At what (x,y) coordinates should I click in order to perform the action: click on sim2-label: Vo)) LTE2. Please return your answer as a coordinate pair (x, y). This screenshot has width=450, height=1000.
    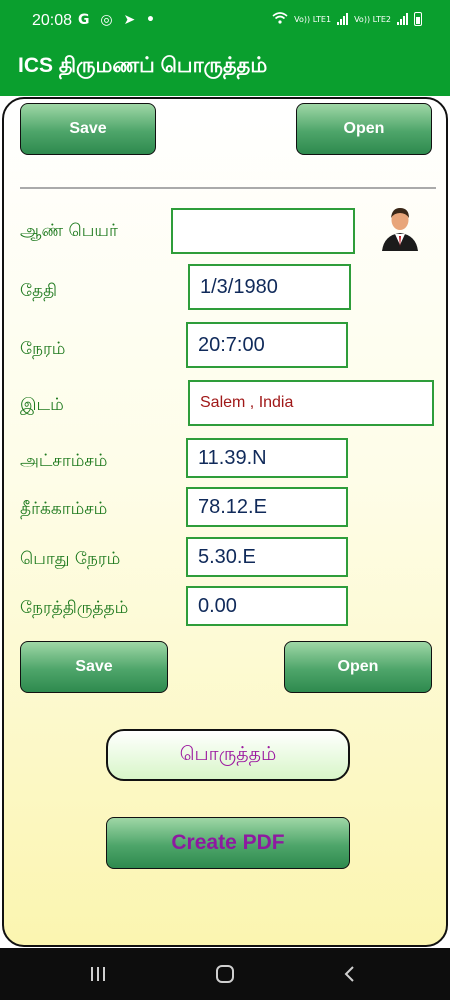
    Looking at the image, I should click on (372, 19).